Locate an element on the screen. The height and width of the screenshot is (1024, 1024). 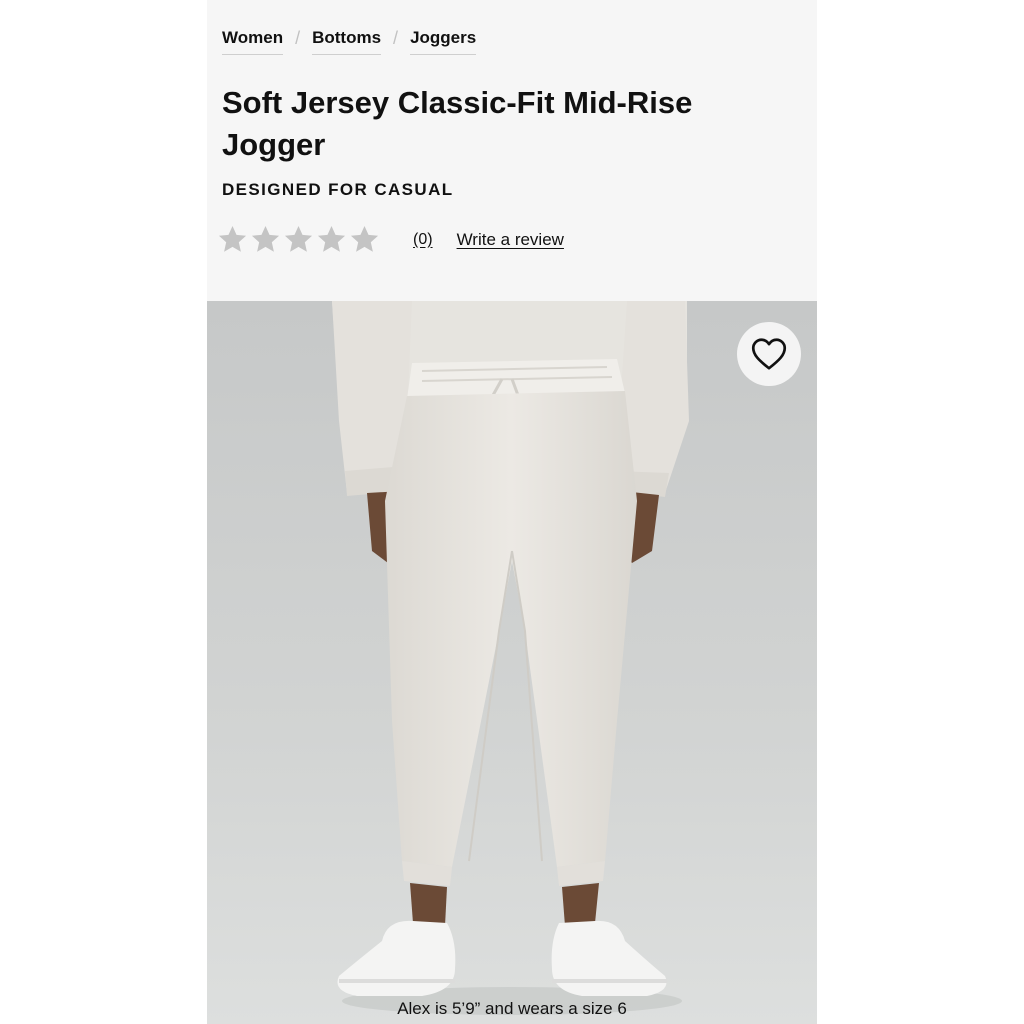
heart-icon is located at coordinates (769, 354).